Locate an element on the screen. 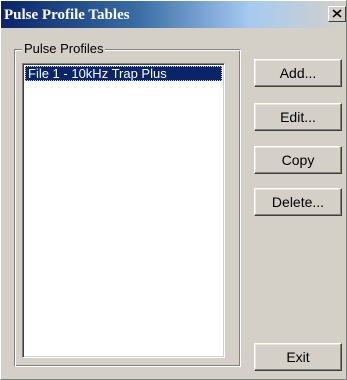 This screenshot has width=347, height=380. window-title: Pulse Profile Tables is located at coordinates (67, 15).